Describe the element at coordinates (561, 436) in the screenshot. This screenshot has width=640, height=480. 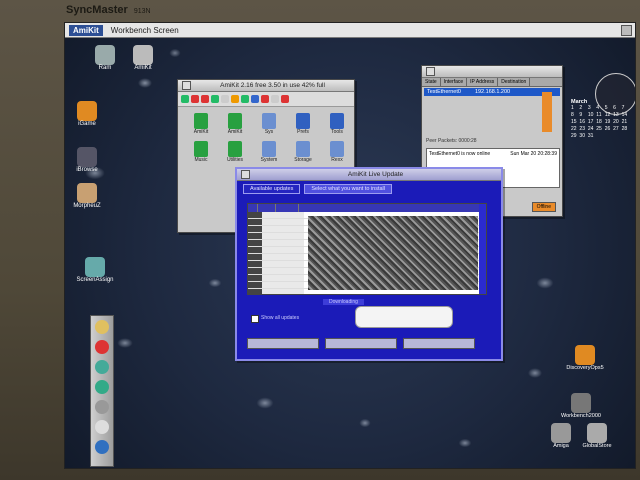
I see `desktop-icon: Amiga` at that location.